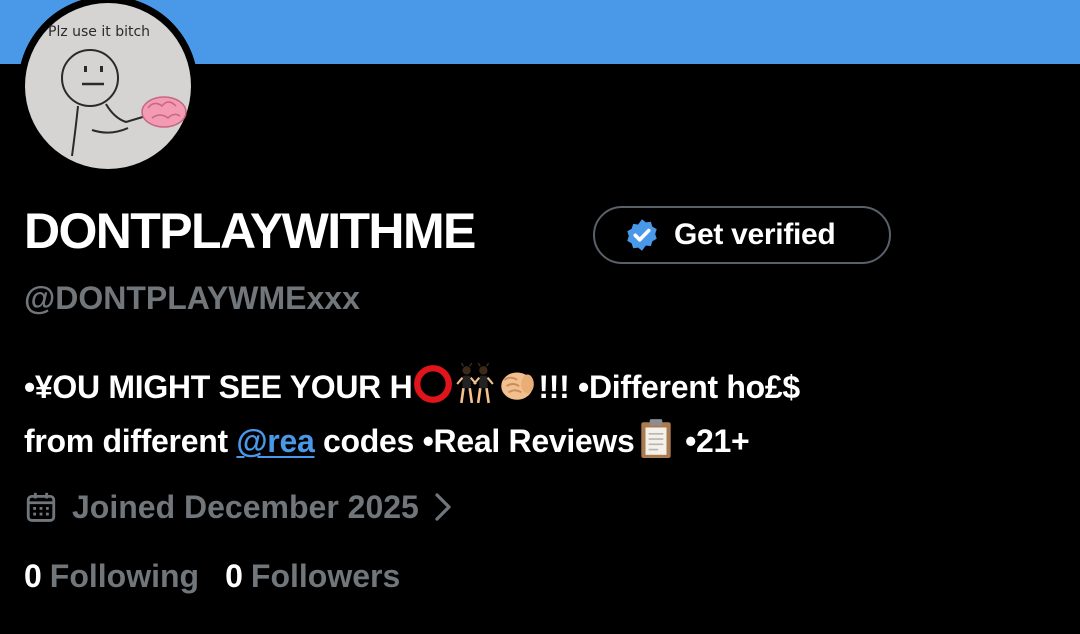 The image size is (1080, 634). Describe the element at coordinates (212, 576) in the screenshot. I see `follow-stats: 0 Following 0 Followers` at that location.